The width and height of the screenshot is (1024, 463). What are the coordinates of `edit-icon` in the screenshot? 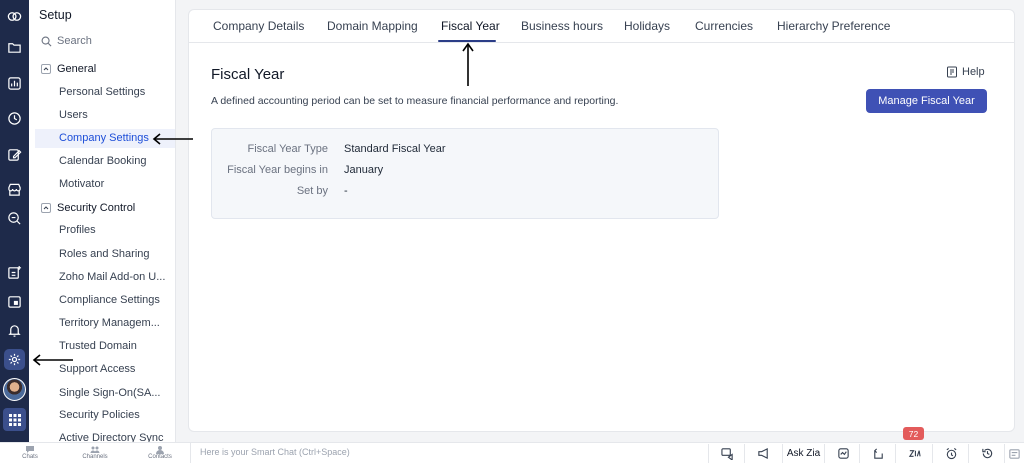 It's located at (14, 154).